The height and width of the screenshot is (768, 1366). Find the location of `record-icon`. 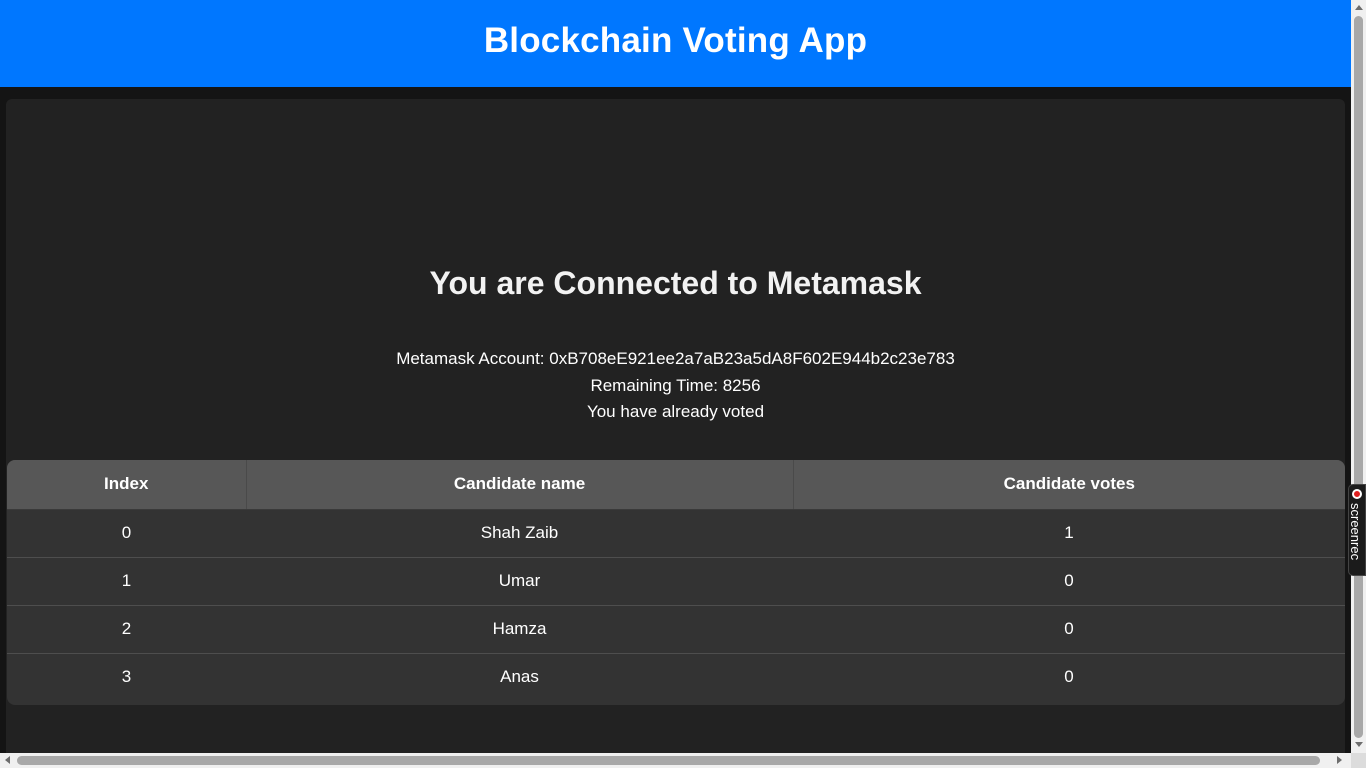

record-icon is located at coordinates (1357, 494).